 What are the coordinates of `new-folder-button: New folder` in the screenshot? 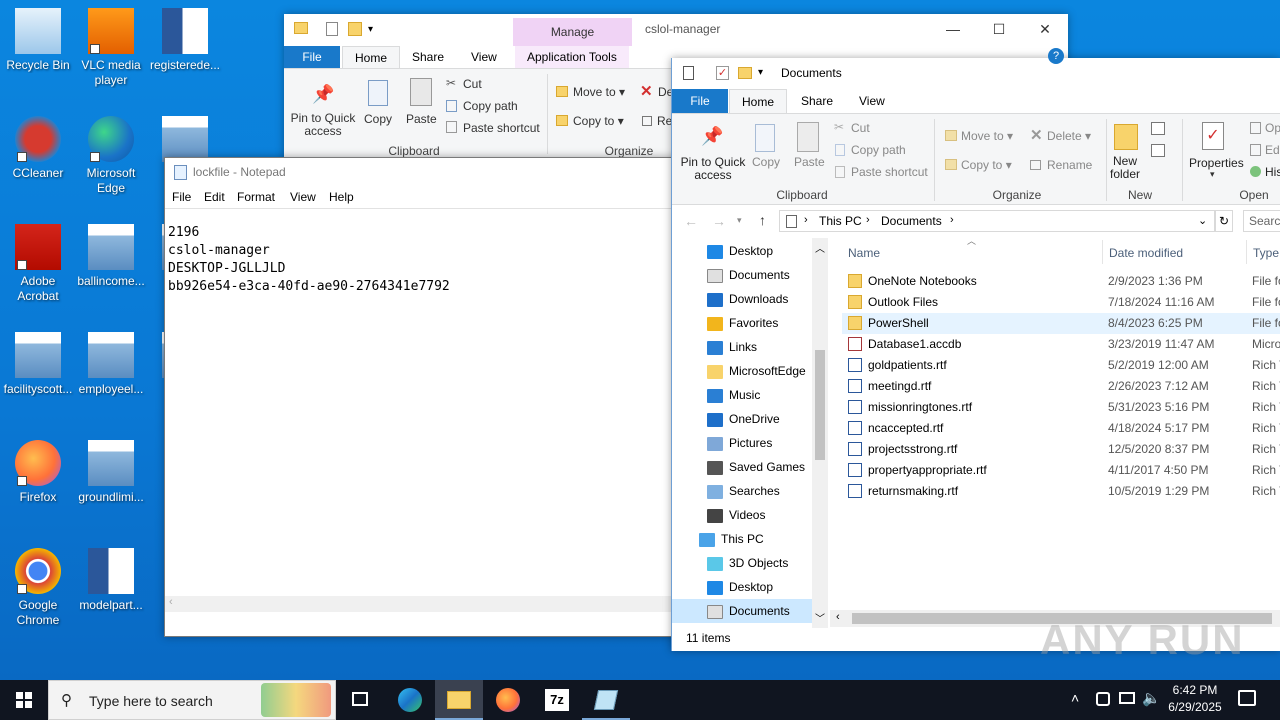 It's located at (1125, 168).